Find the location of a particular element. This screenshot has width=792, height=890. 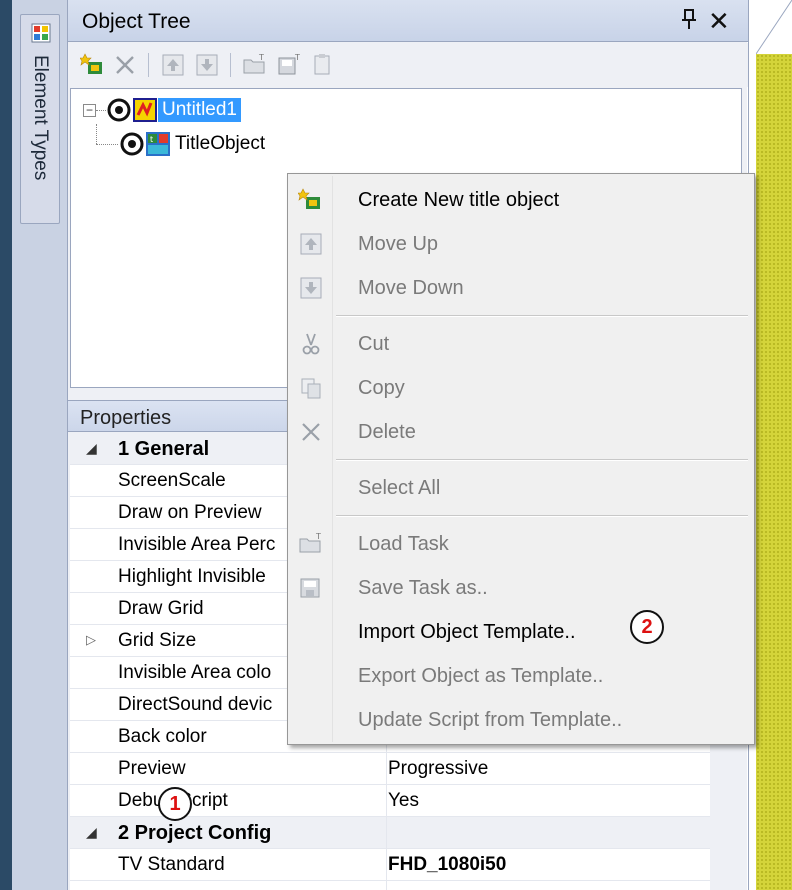

menu-item-label: Move Down is located at coordinates (411, 288).